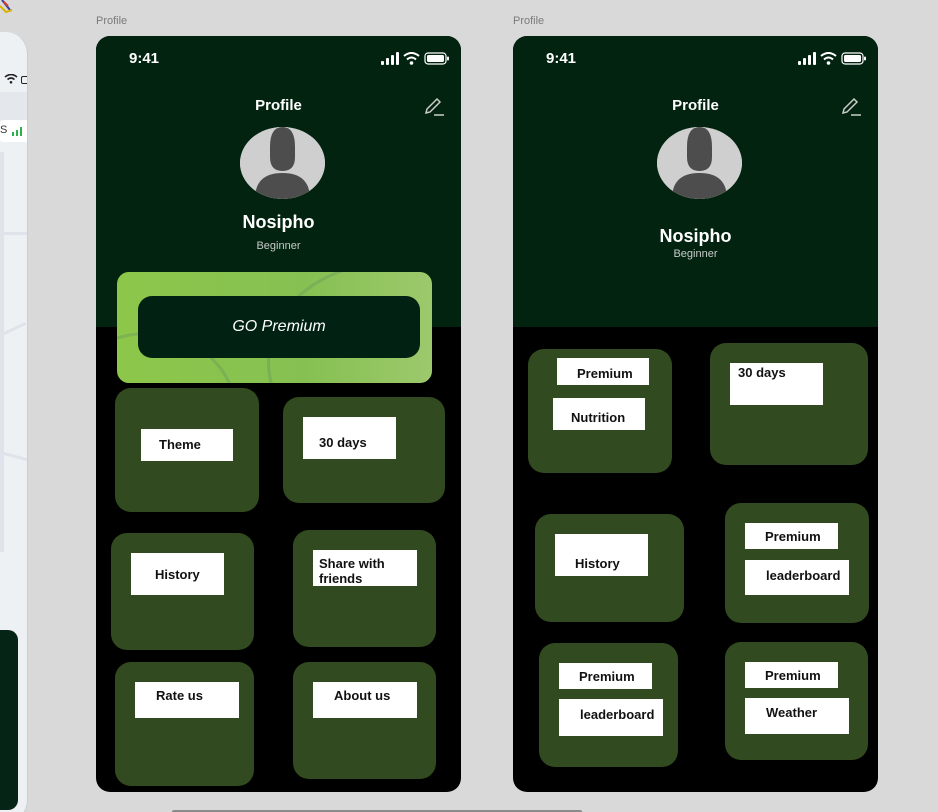  Describe the element at coordinates (112, 21) in the screenshot. I see `frame-label-left: Profile` at that location.